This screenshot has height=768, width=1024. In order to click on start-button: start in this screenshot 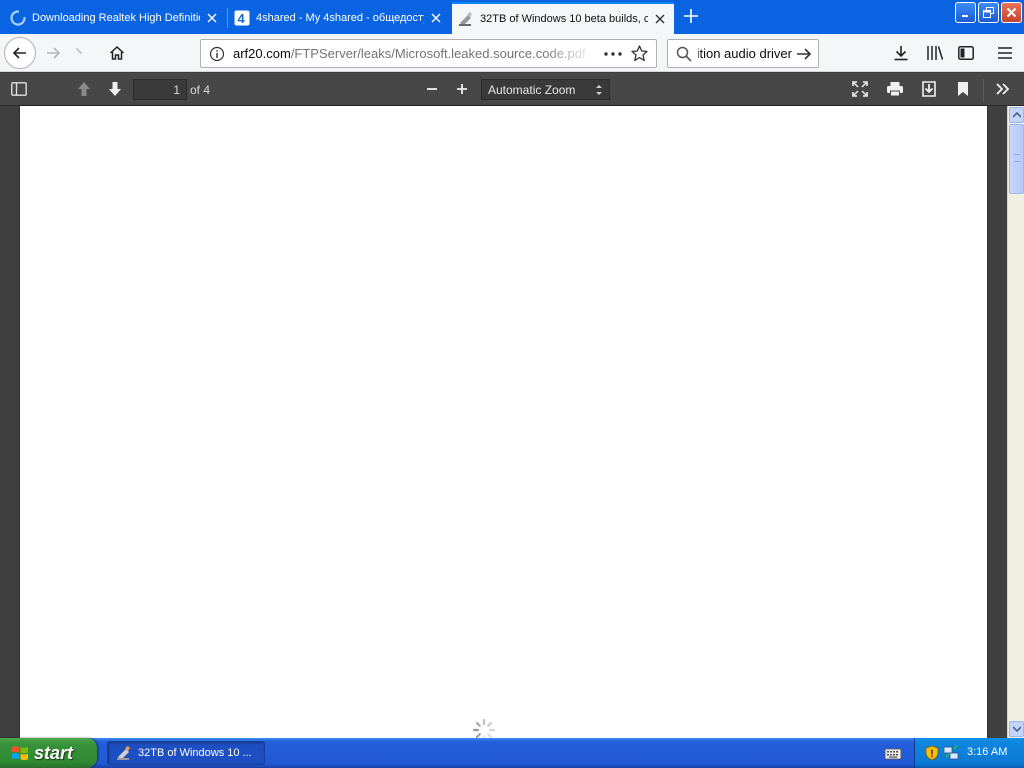, I will do `click(48, 753)`.